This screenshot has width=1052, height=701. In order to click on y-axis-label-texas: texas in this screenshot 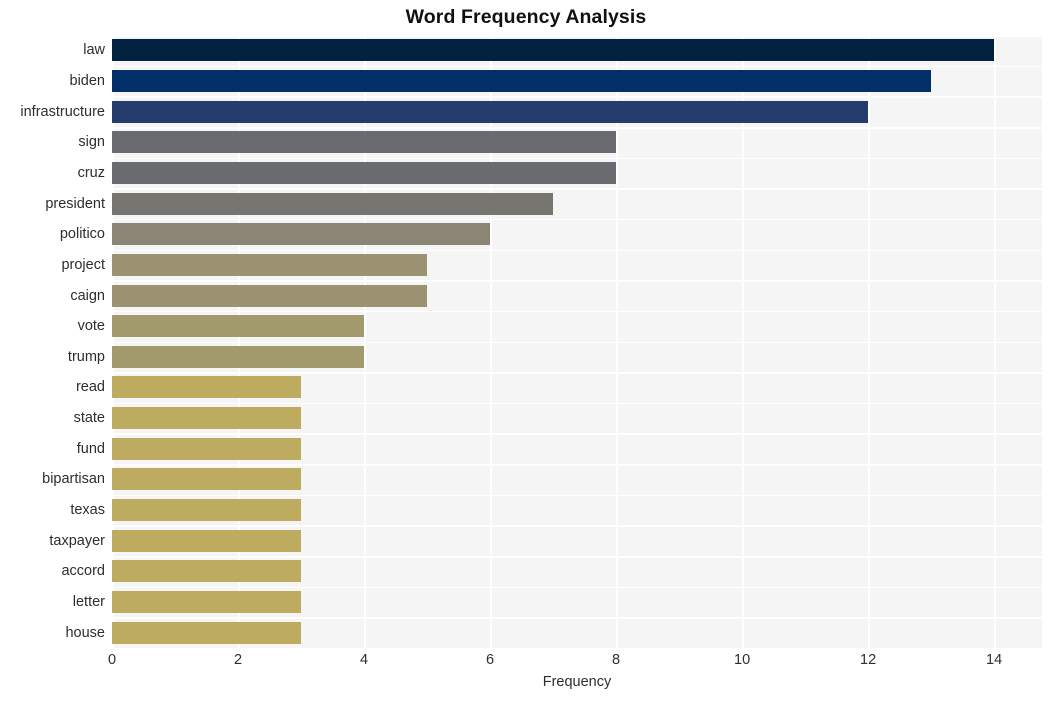, I will do `click(87, 510)`.